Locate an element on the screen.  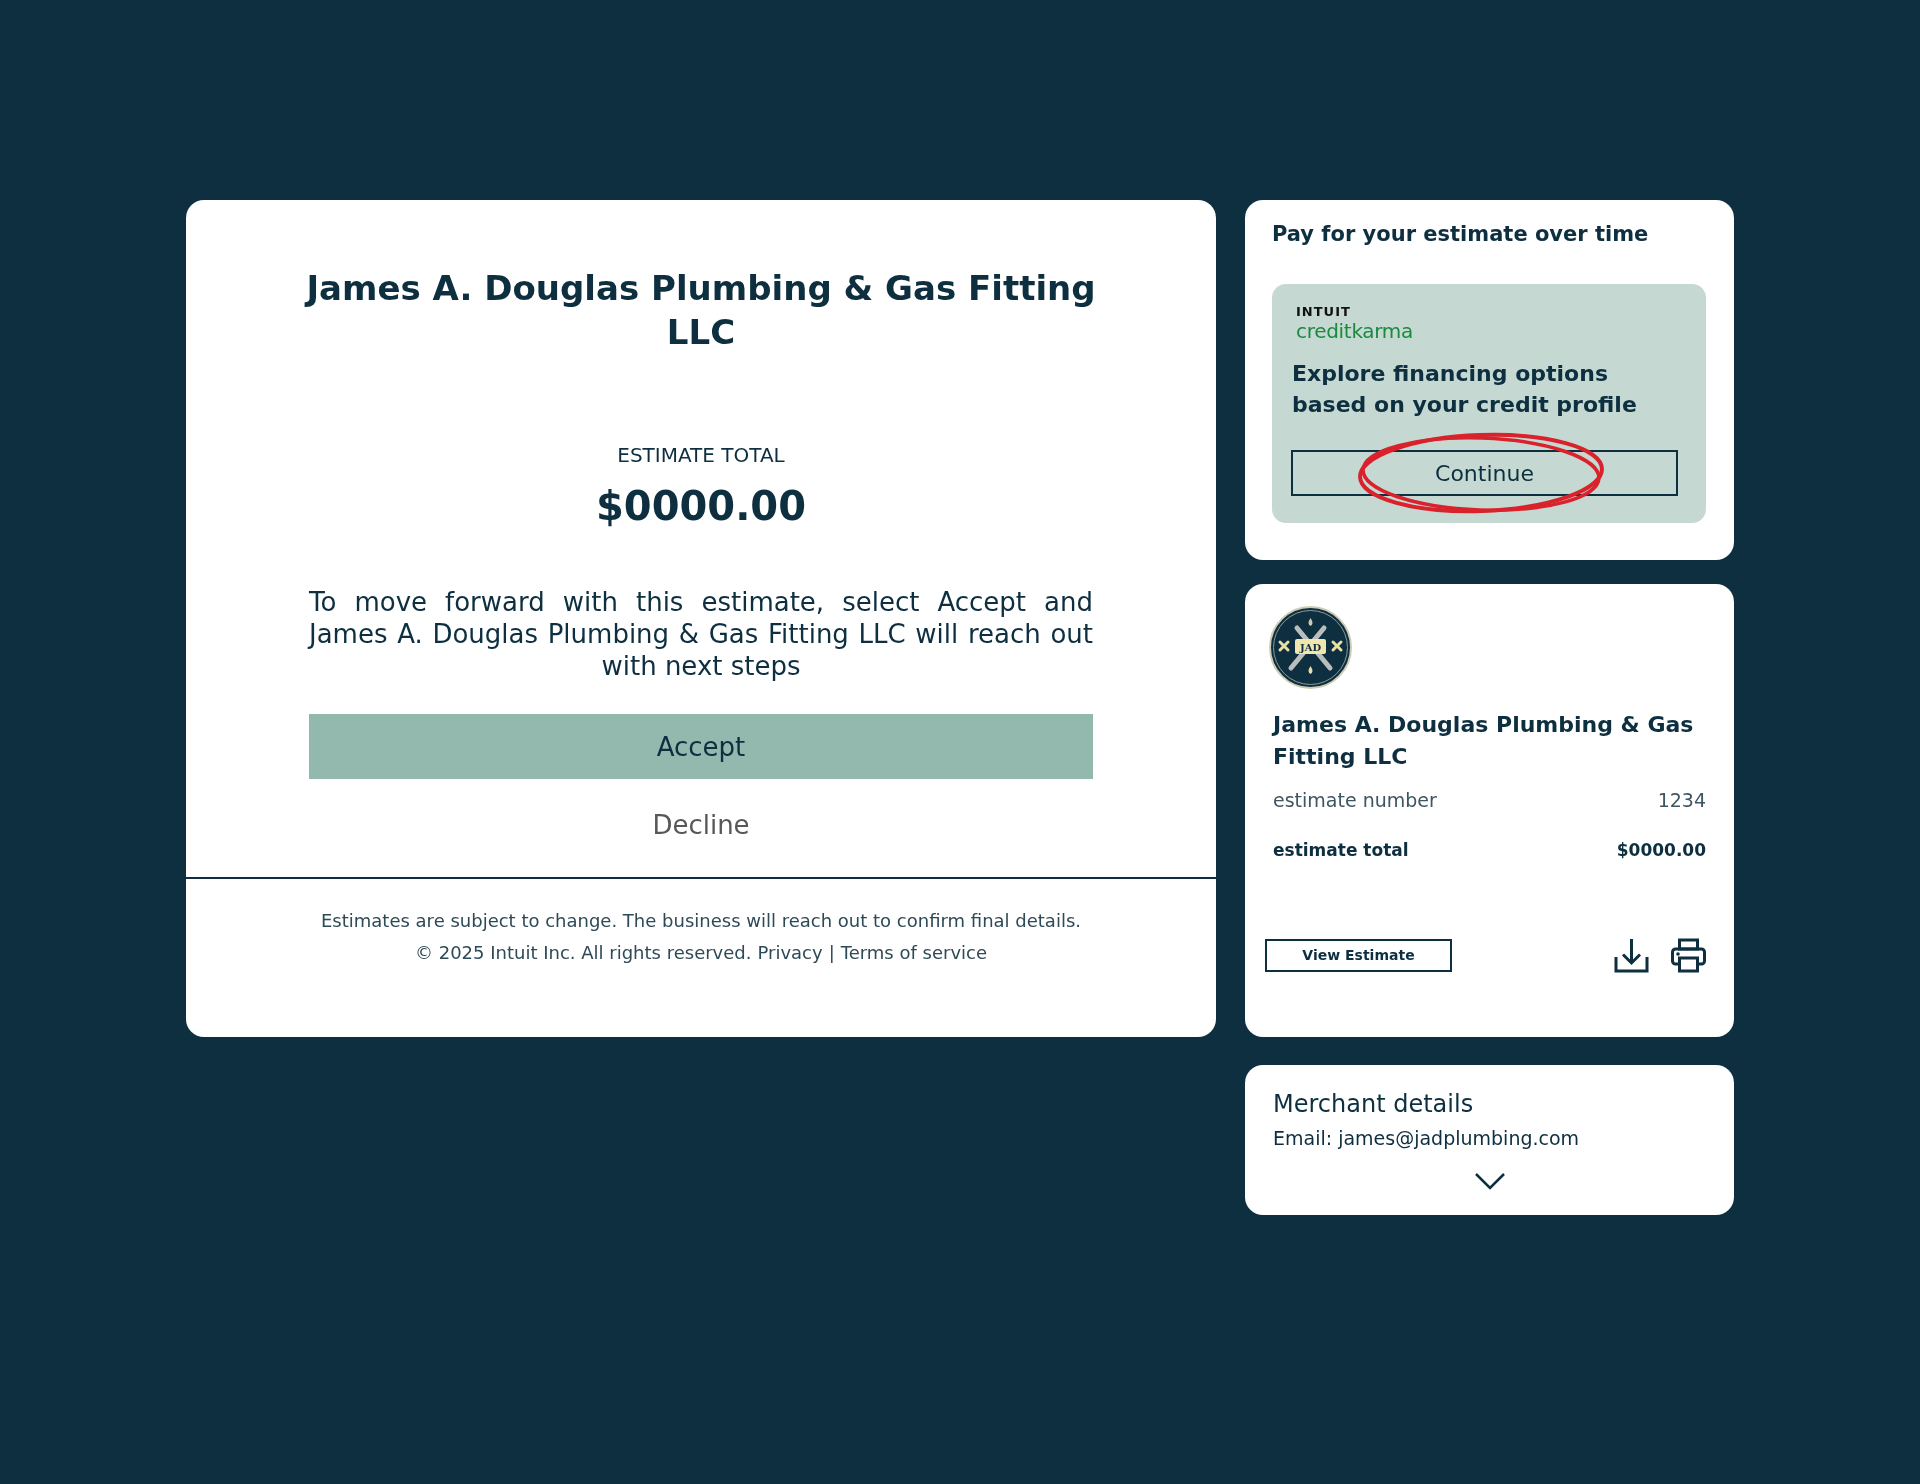
financing-title: Pay for your estimate over time is located at coordinates (1461, 234).